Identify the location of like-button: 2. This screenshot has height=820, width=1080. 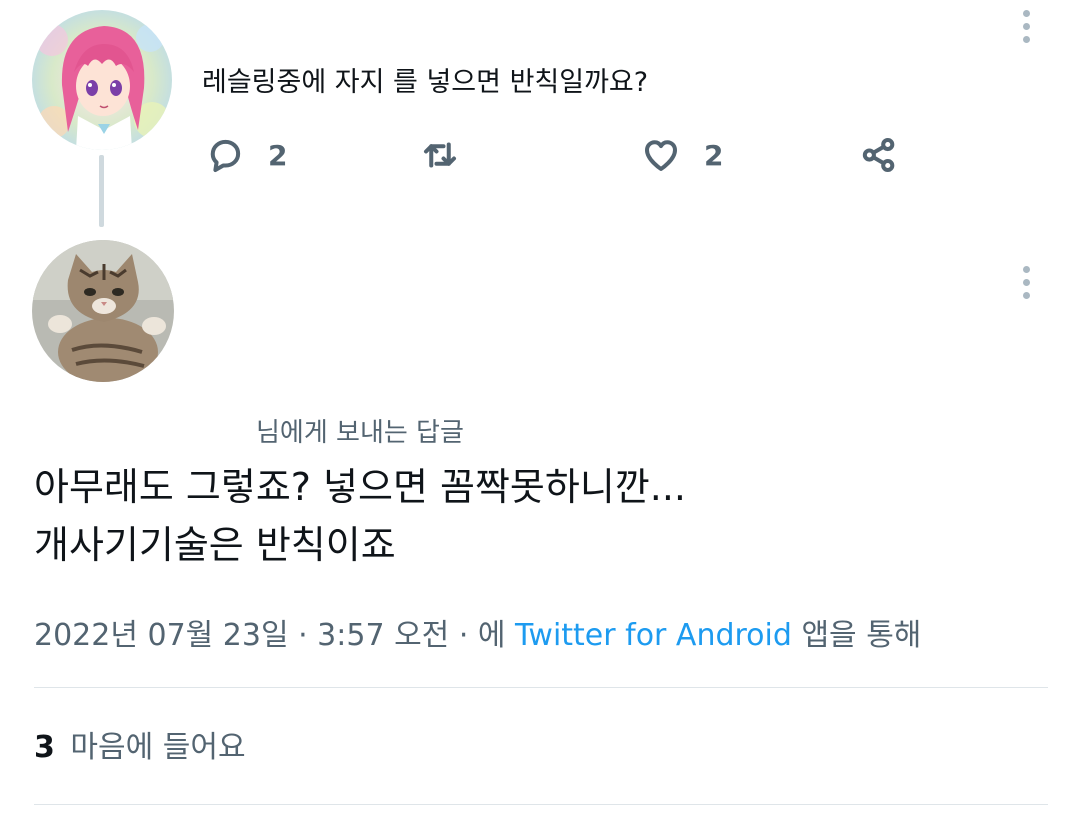
(681, 155).